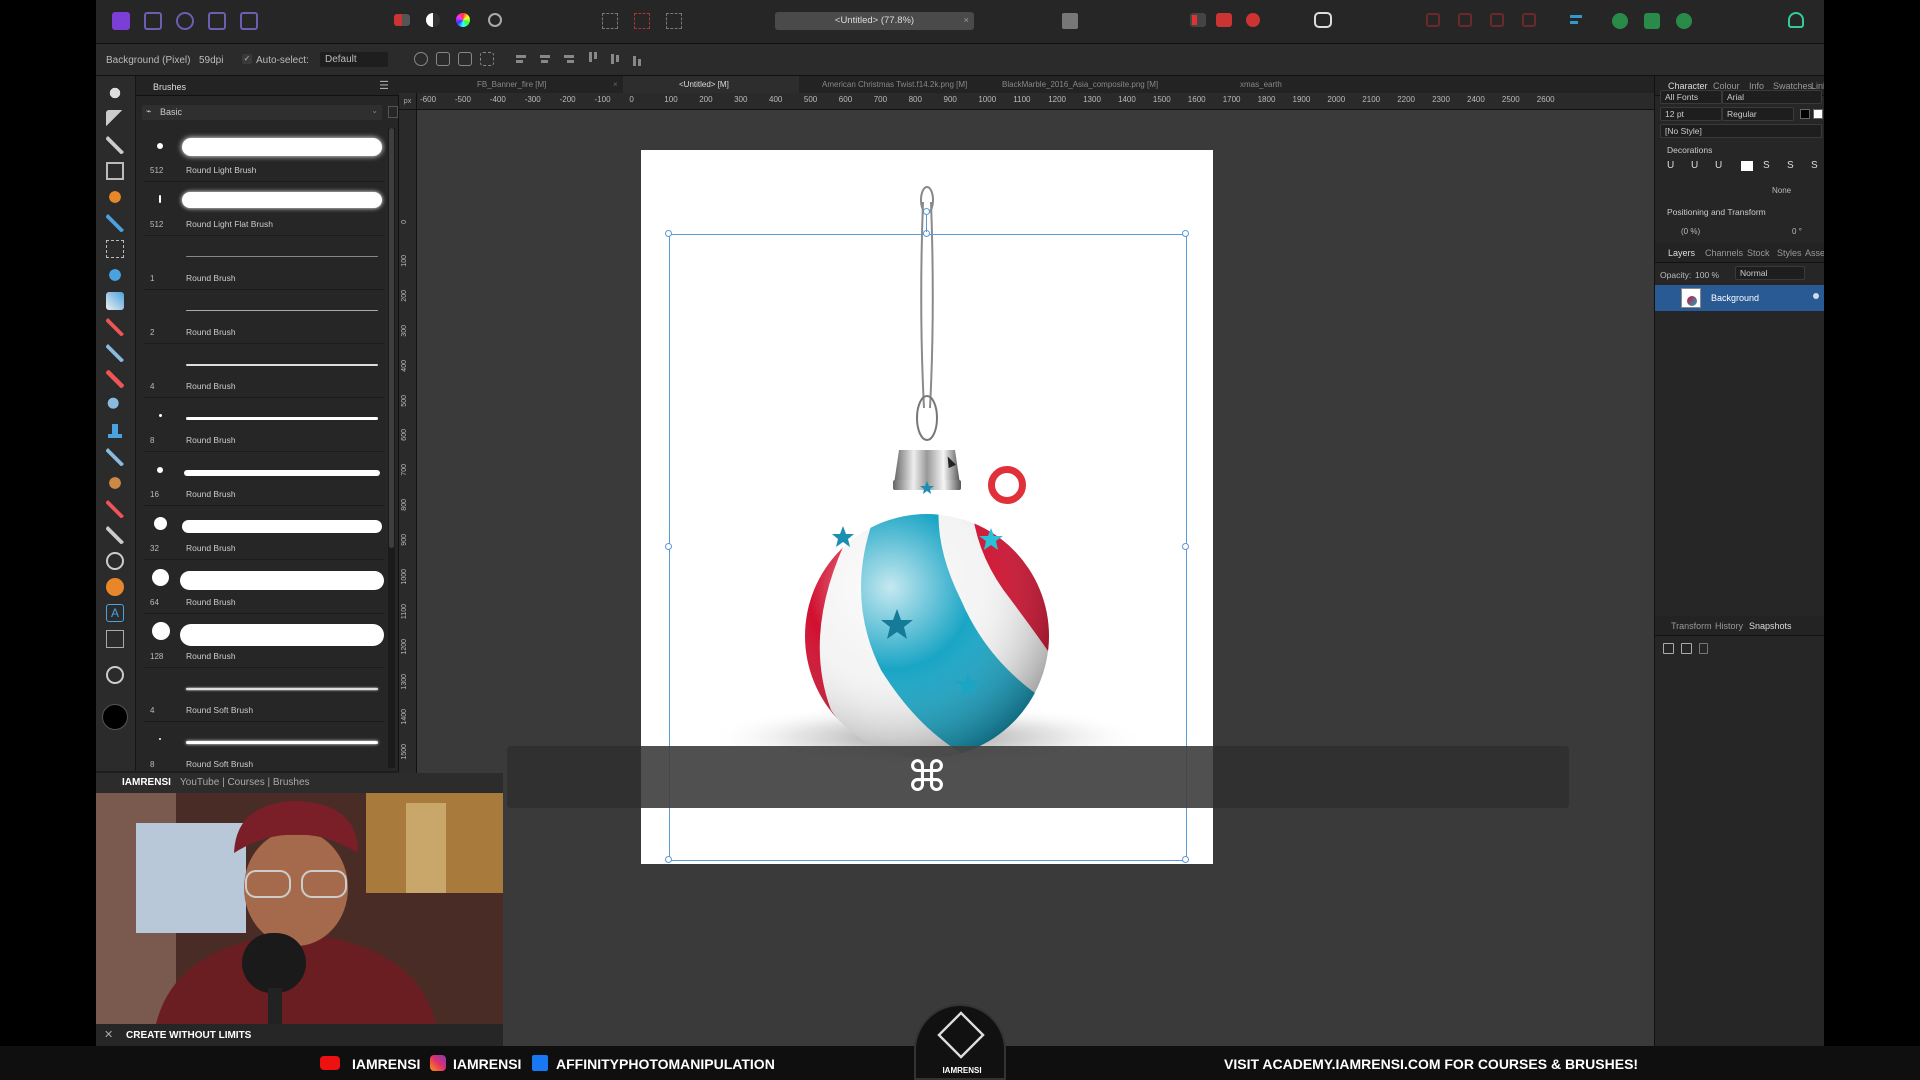  Describe the element at coordinates (1691, 114) in the screenshot. I see `font-size-field: 12 pt` at that location.